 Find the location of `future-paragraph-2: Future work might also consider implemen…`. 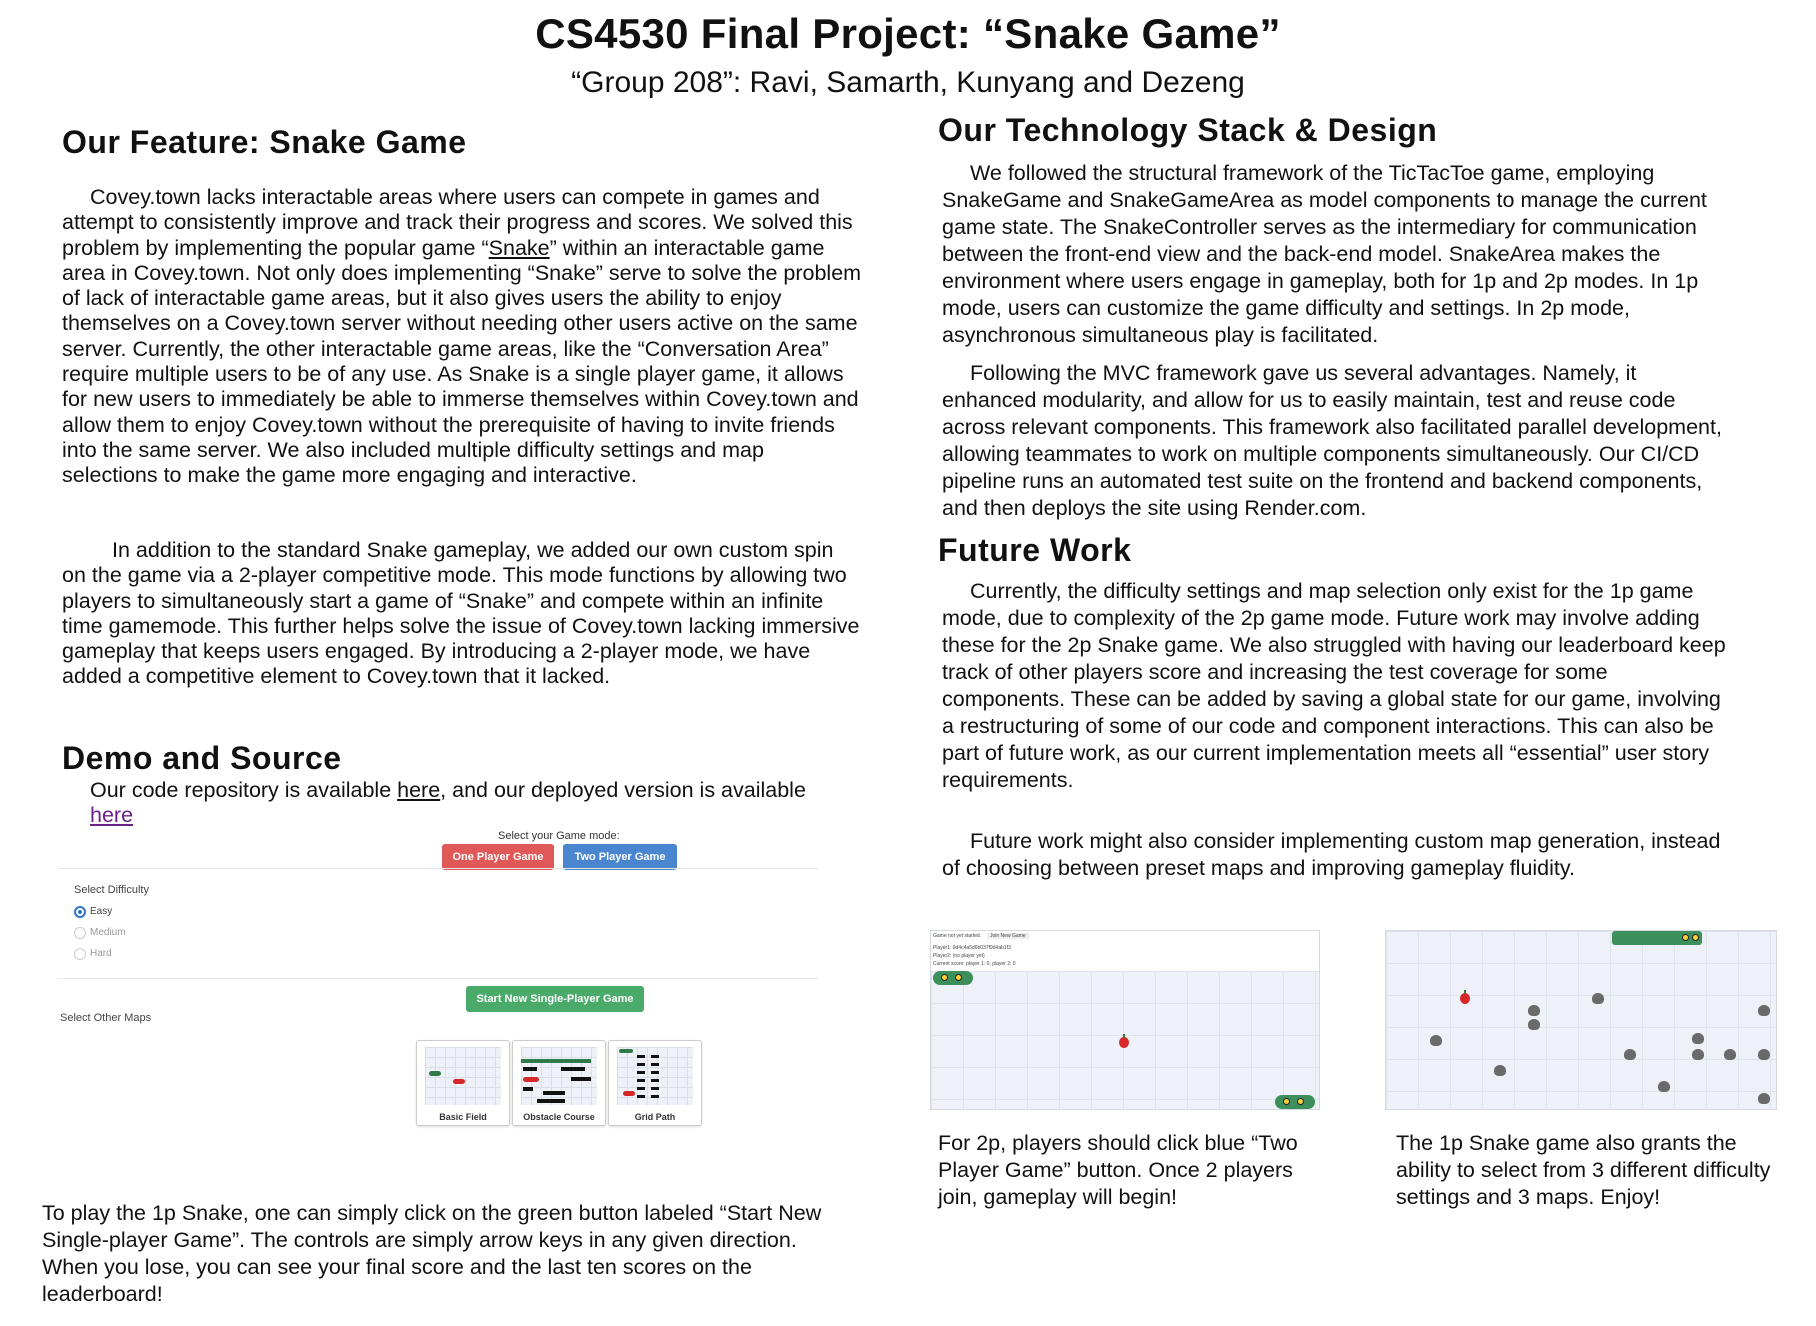

future-paragraph-2: Future work might also consider implemen… is located at coordinates (1331, 854).